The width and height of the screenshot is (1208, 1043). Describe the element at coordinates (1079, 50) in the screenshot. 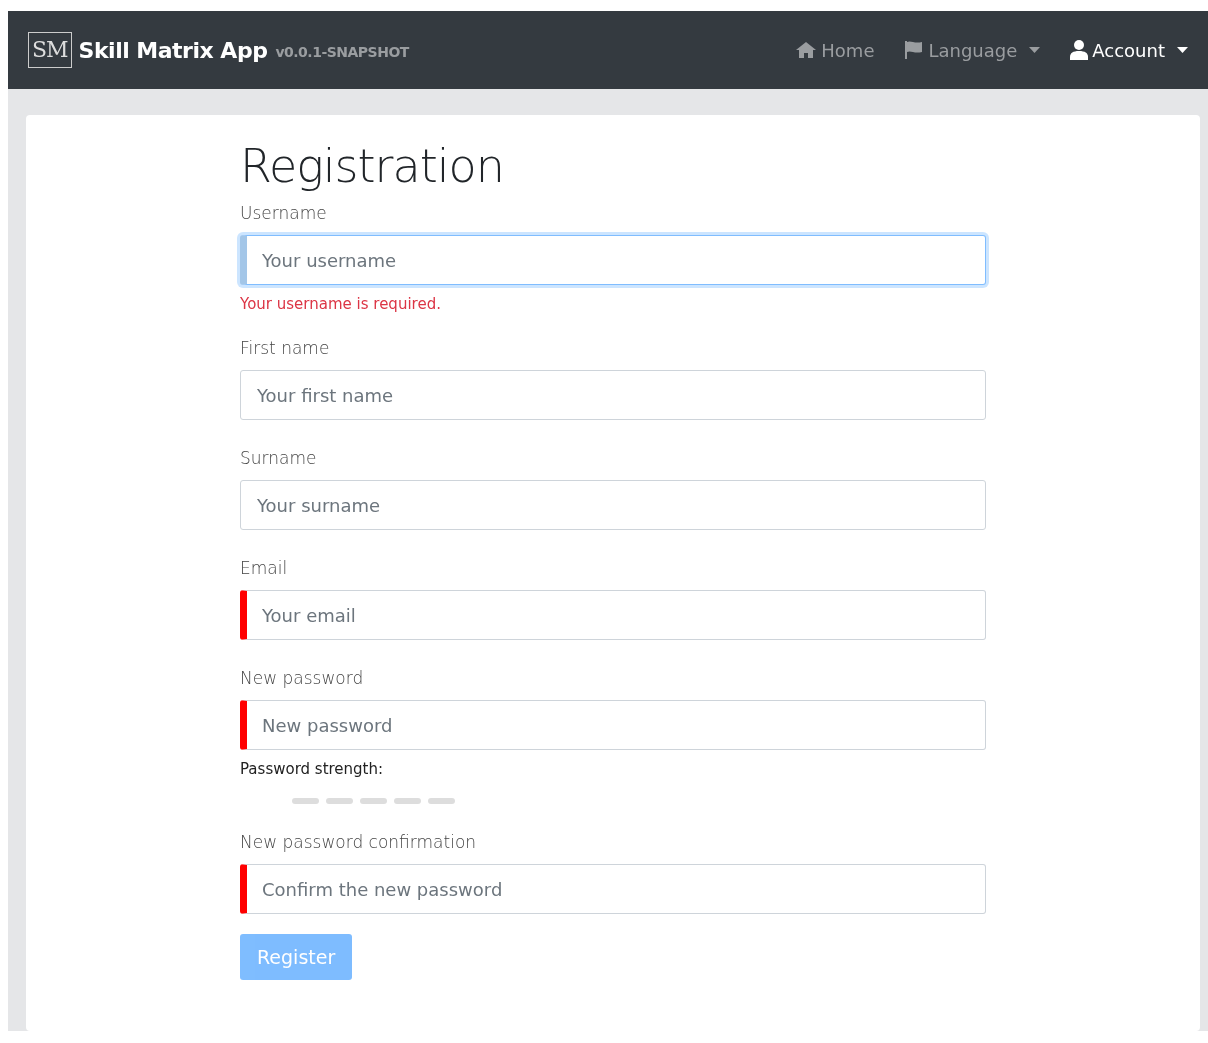

I see `user-icon` at that location.